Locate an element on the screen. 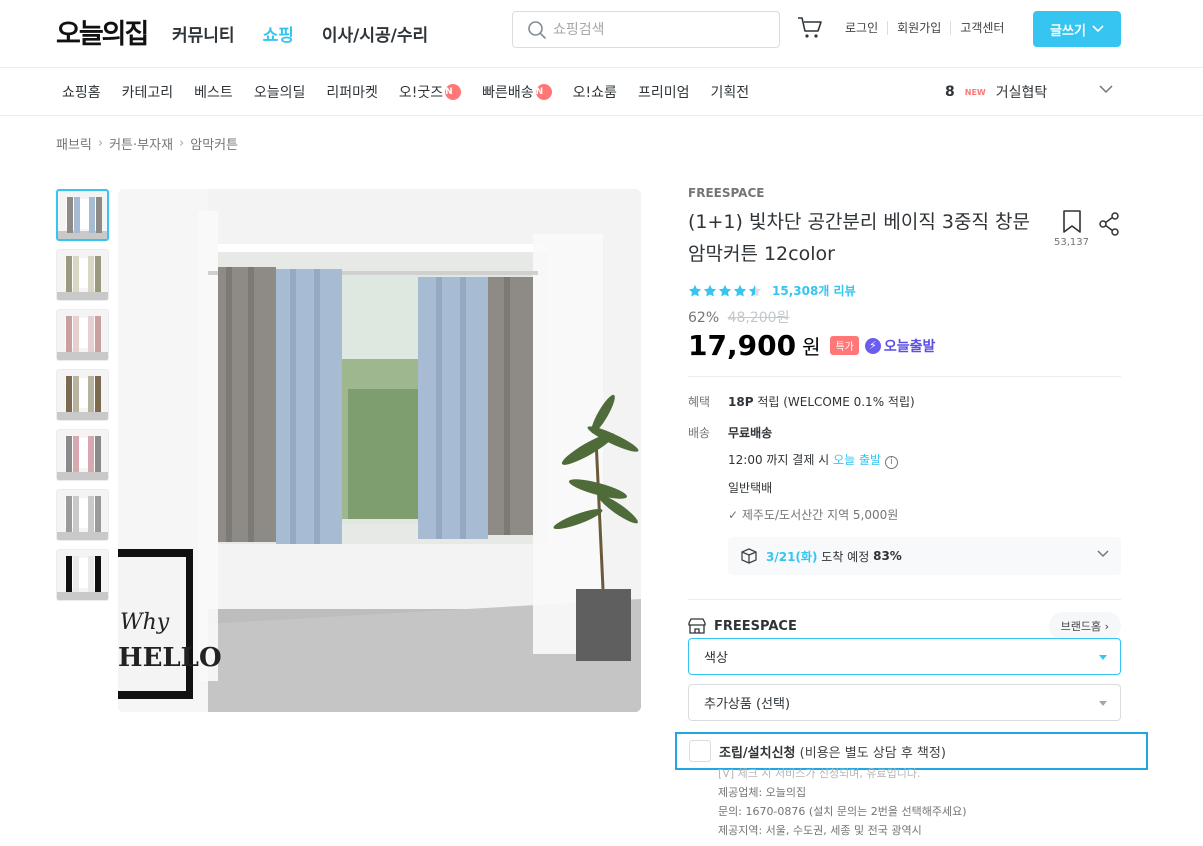  subnav-item-label: 카테고리 is located at coordinates (147, 93).